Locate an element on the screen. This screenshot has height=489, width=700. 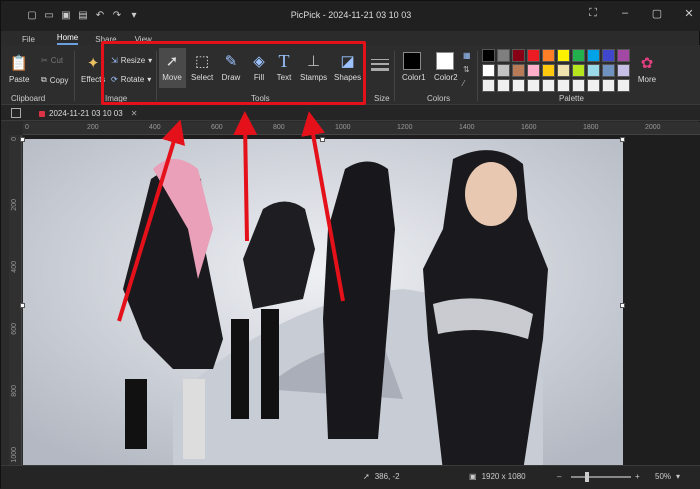
customize-icon: ▾ is located at coordinates (134, 16).